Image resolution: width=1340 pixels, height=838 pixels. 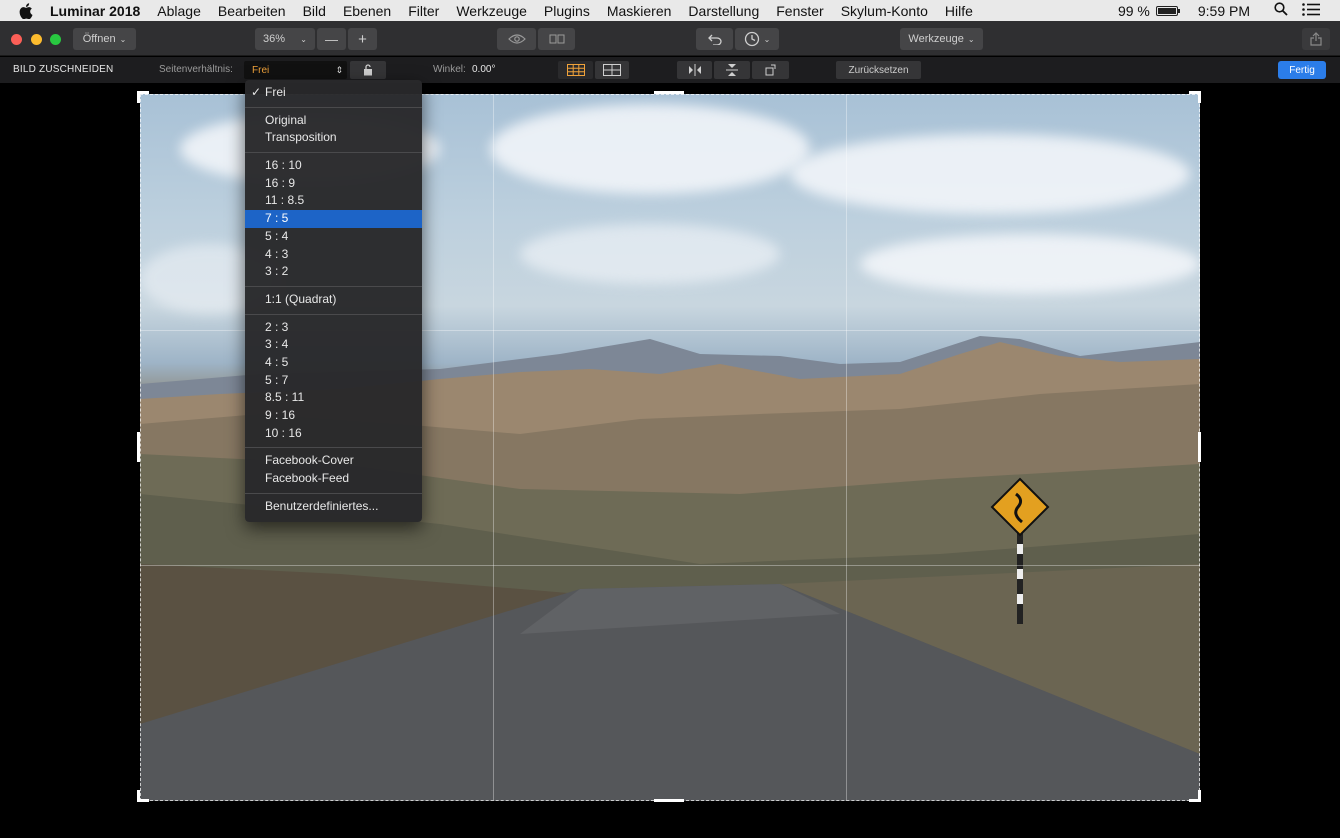 What do you see at coordinates (723, 11) in the screenshot?
I see `menu-darstellung: Darstellung` at bounding box center [723, 11].